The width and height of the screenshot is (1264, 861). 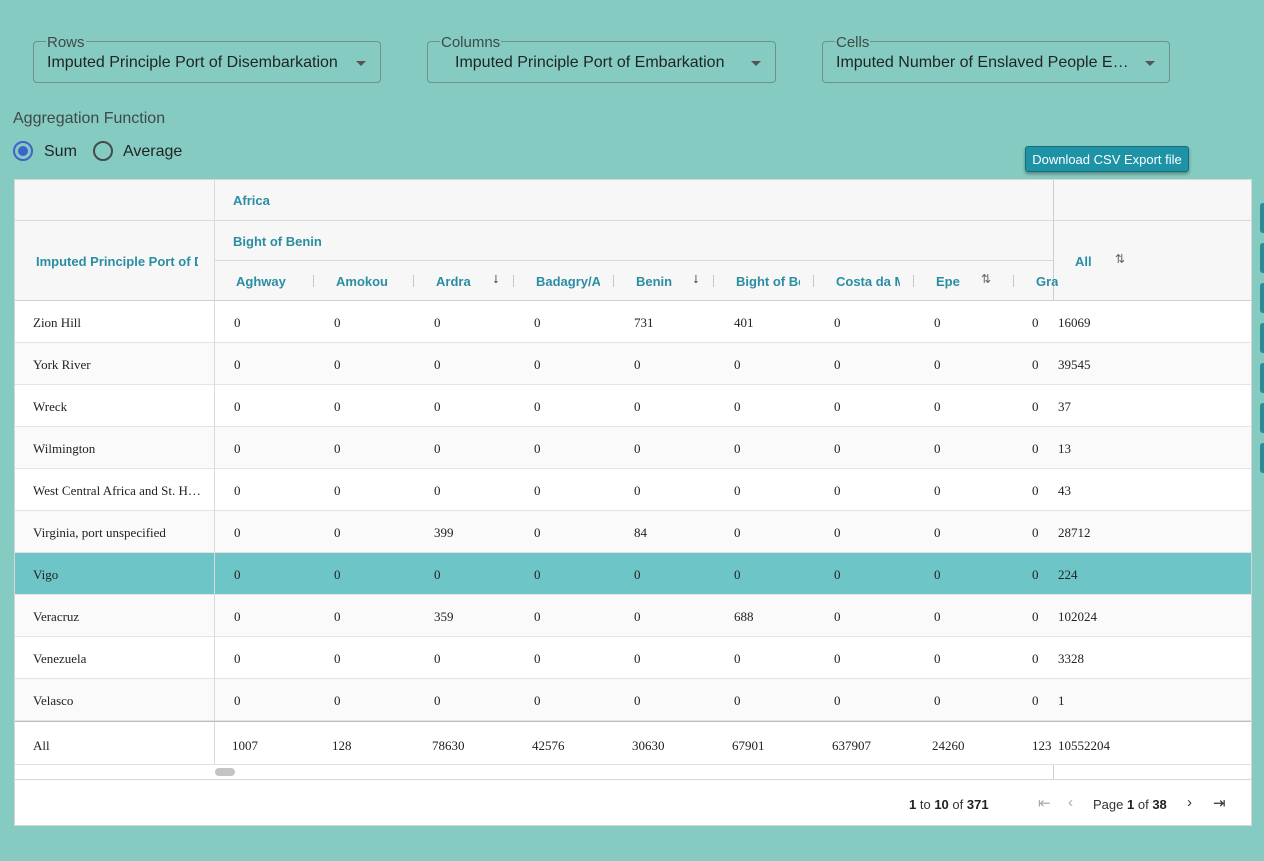 What do you see at coordinates (1083, 261) in the screenshot?
I see `total-column-header: All` at bounding box center [1083, 261].